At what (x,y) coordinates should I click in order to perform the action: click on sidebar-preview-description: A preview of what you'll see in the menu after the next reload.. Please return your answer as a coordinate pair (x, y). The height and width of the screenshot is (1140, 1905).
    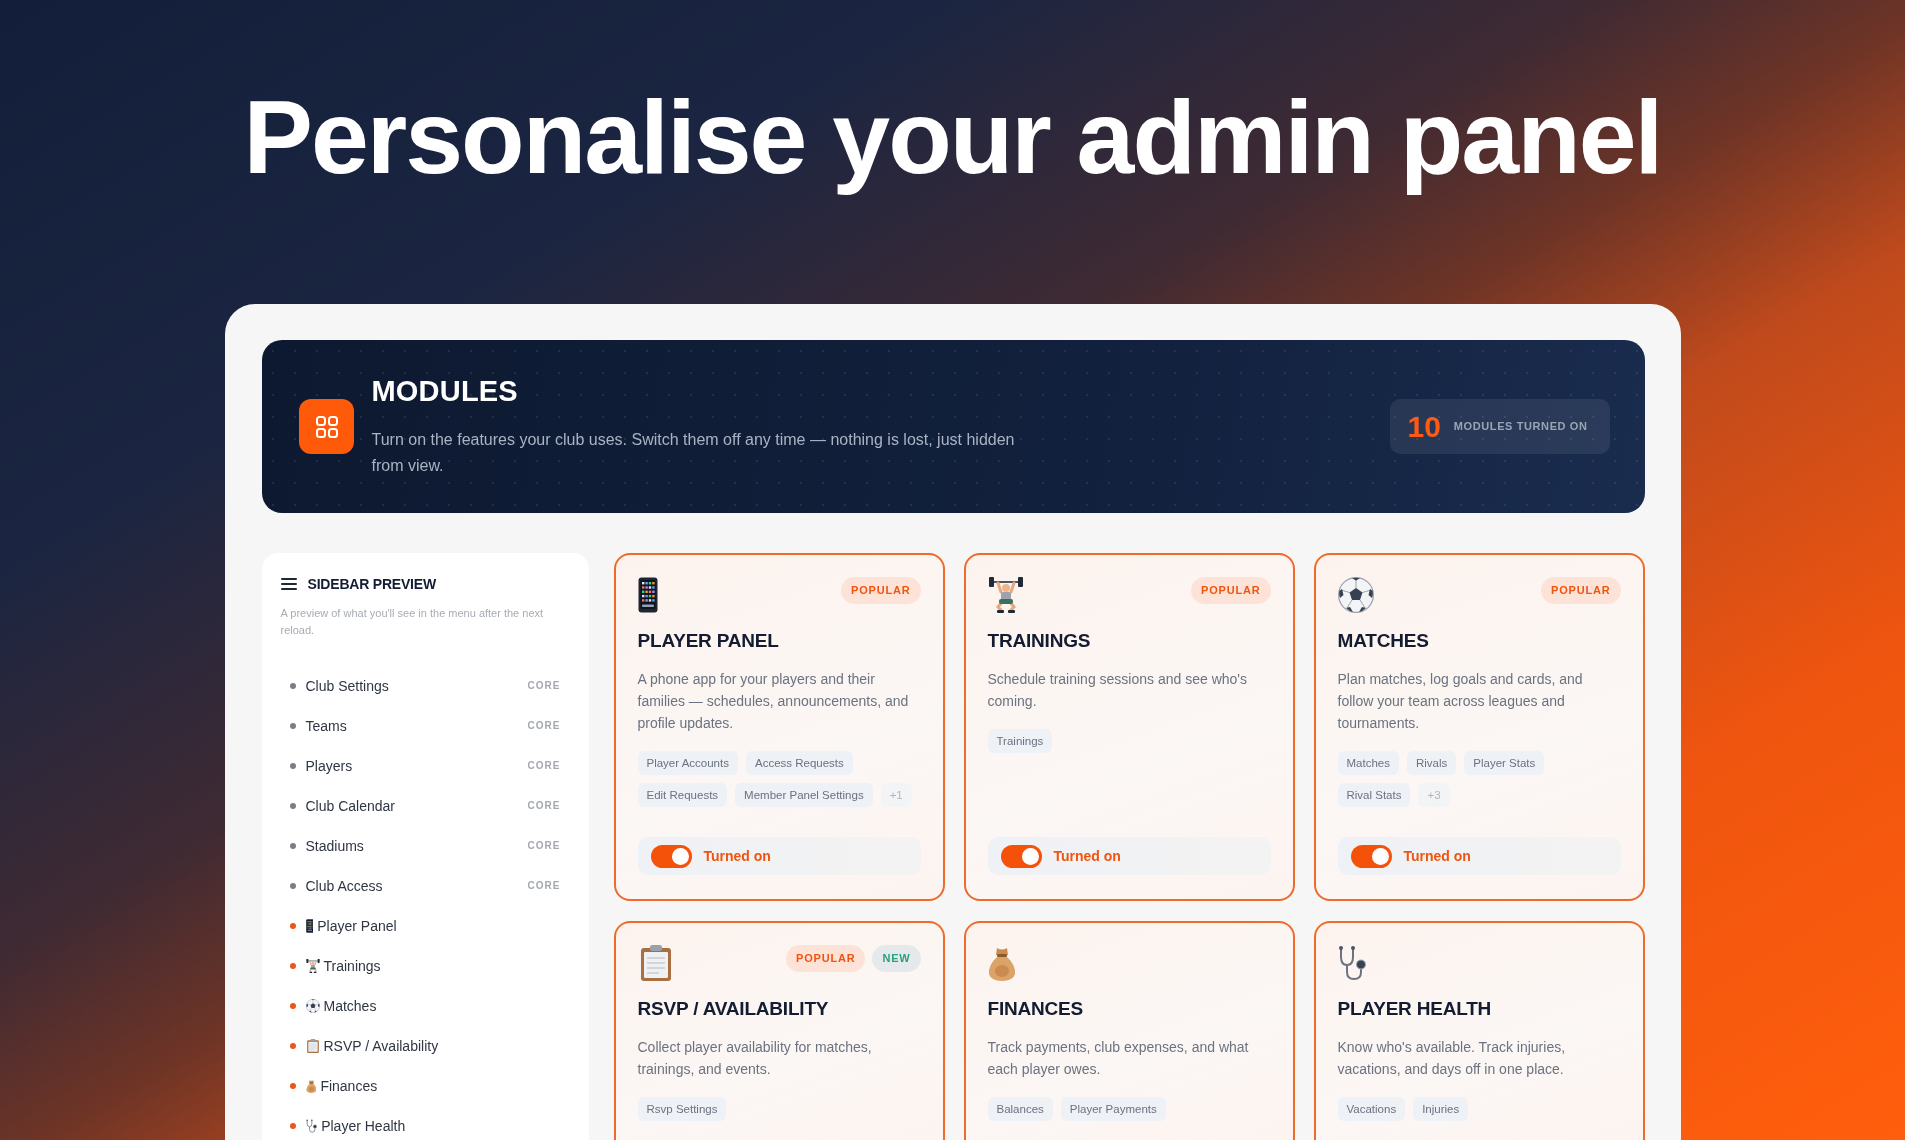
    Looking at the image, I should click on (412, 622).